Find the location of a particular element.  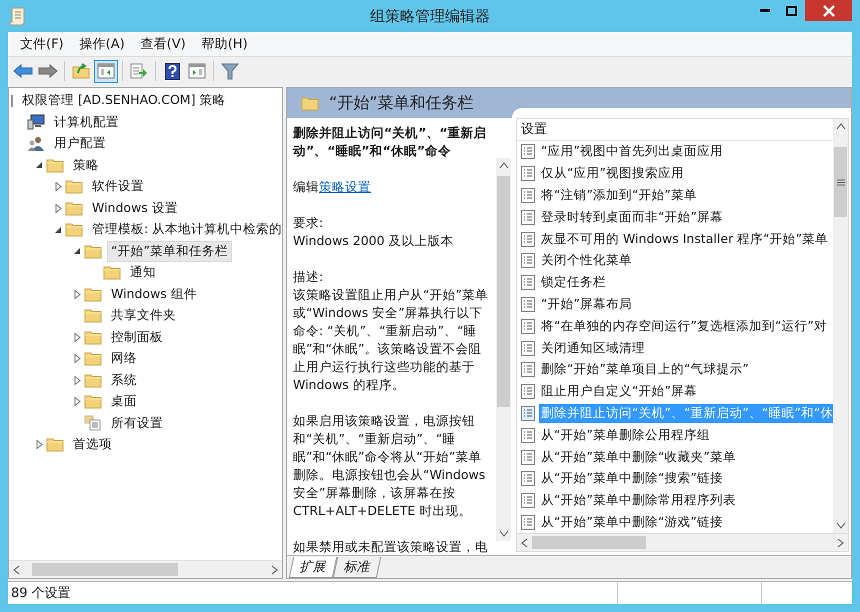

setting-item: 从“开始”菜单中删除“收藏夹”菜单 is located at coordinates (638, 457).